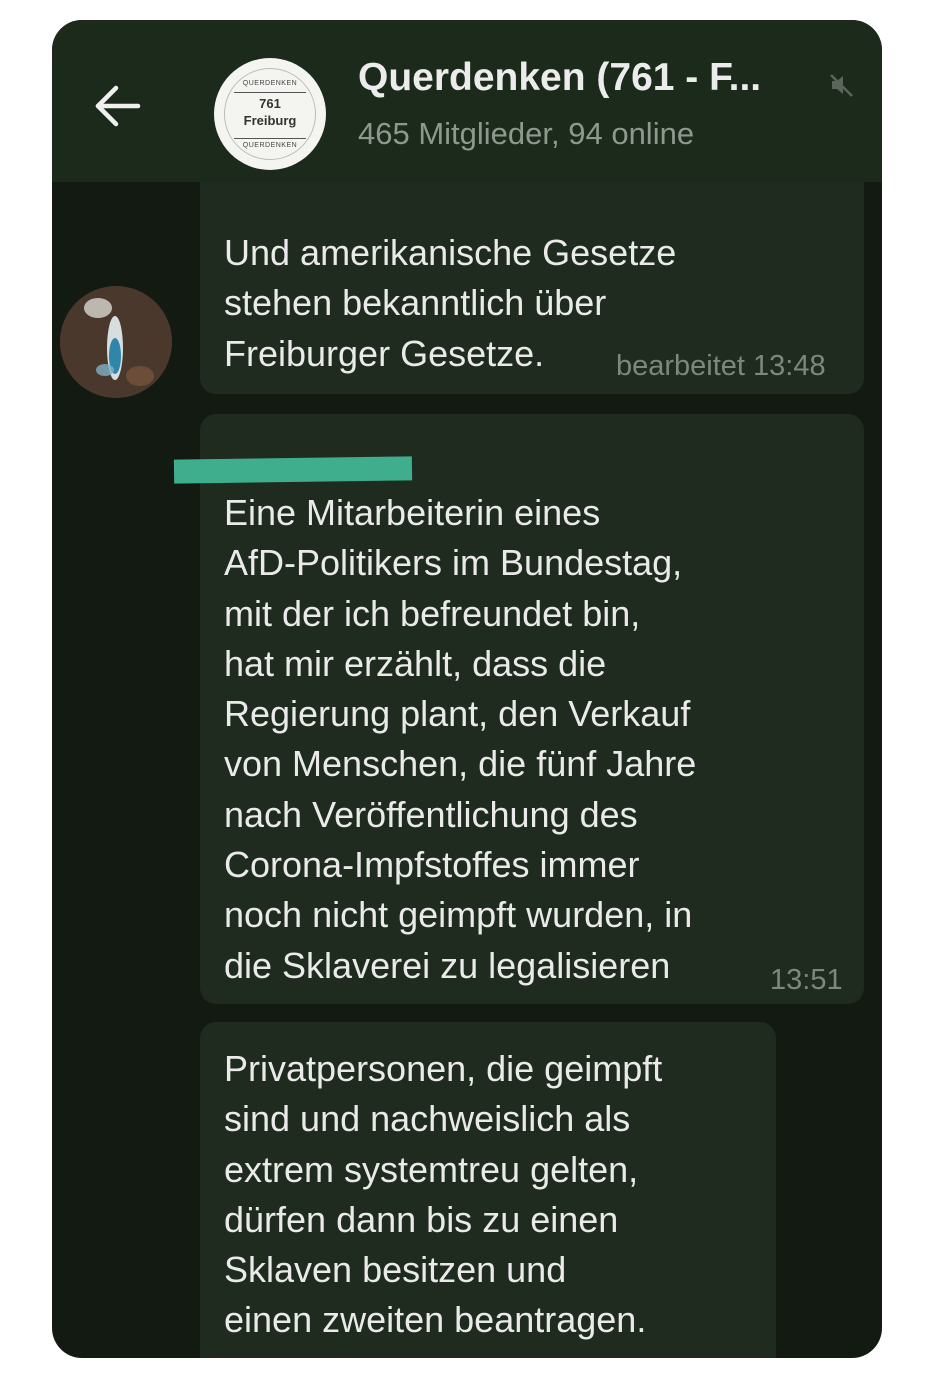 This screenshot has width=933, height=1400. I want to click on avatar-brand-bottom: QUERDENKEN, so click(270, 145).